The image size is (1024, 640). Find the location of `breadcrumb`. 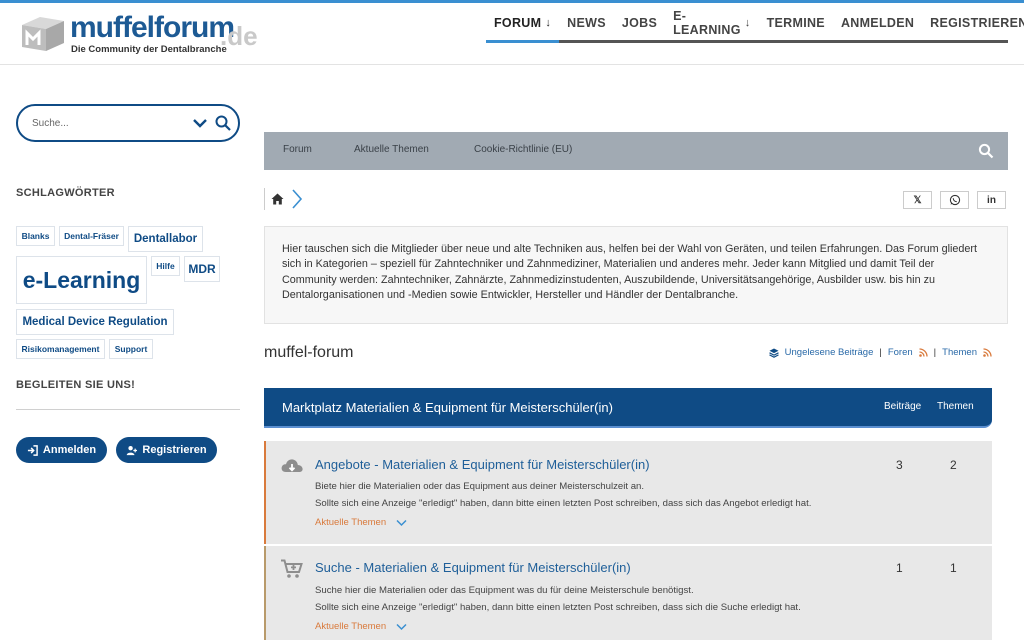

breadcrumb is located at coordinates (284, 199).